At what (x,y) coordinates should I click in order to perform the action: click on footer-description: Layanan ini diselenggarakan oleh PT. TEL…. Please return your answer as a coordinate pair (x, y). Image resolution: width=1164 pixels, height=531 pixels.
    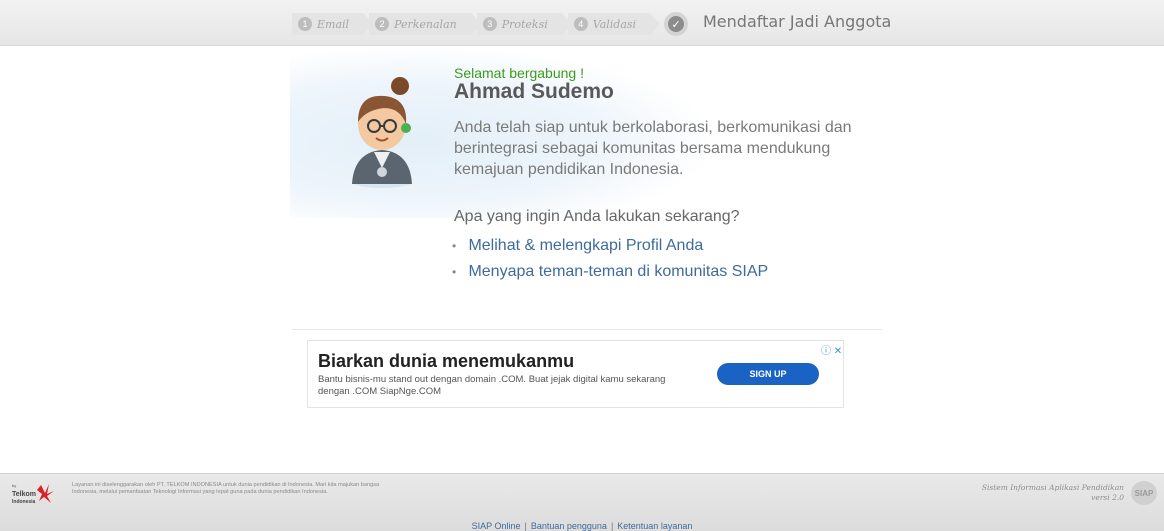
    Looking at the image, I should click on (226, 488).